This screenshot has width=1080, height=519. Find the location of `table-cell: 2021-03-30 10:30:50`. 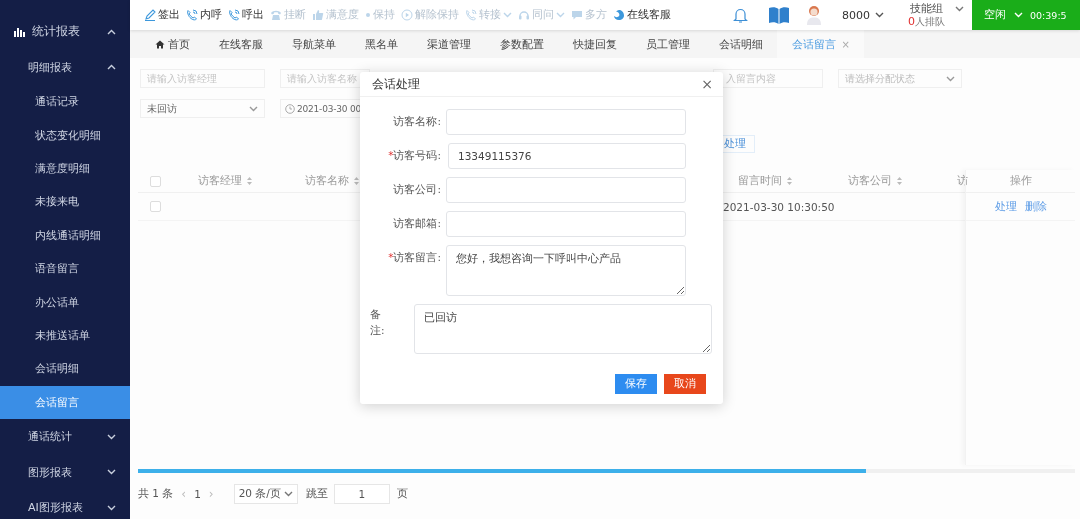

table-cell: 2021-03-30 10:30:50 is located at coordinates (779, 206).